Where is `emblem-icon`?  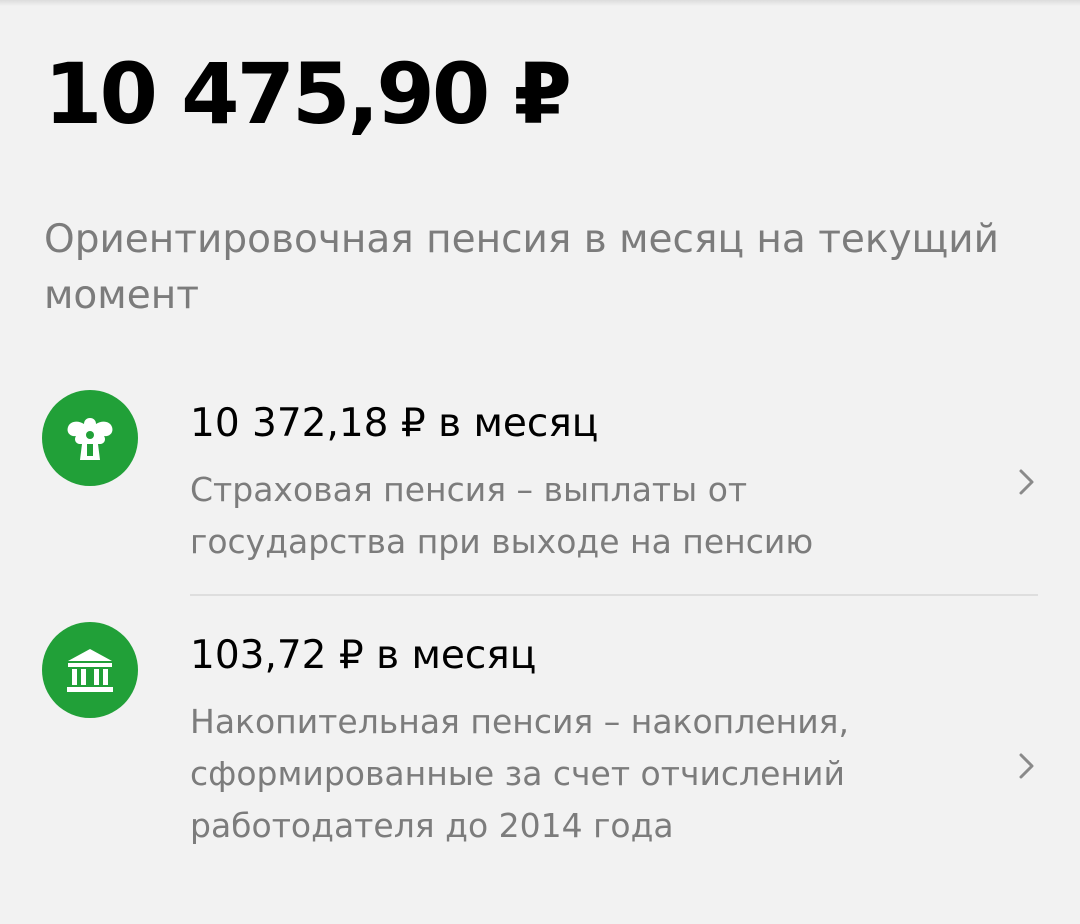 emblem-icon is located at coordinates (90, 438).